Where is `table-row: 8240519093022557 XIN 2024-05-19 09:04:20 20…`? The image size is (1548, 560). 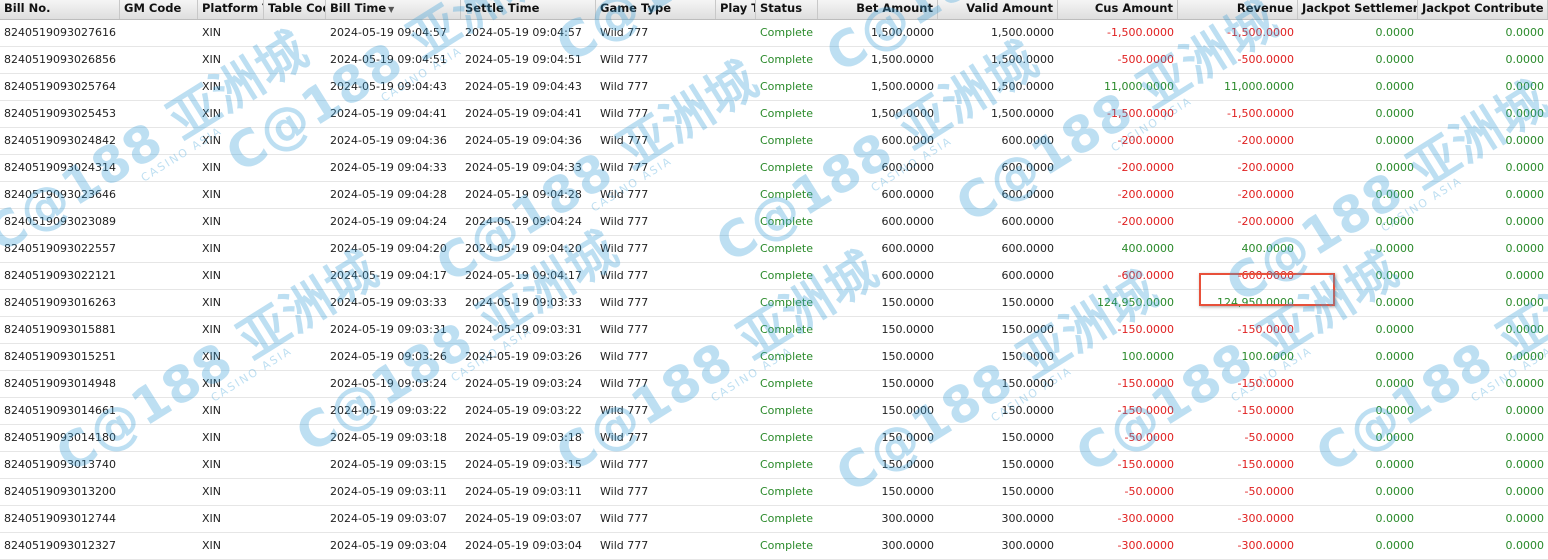 table-row: 8240519093022557 XIN 2024-05-19 09:04:20 20… is located at coordinates (774, 249).